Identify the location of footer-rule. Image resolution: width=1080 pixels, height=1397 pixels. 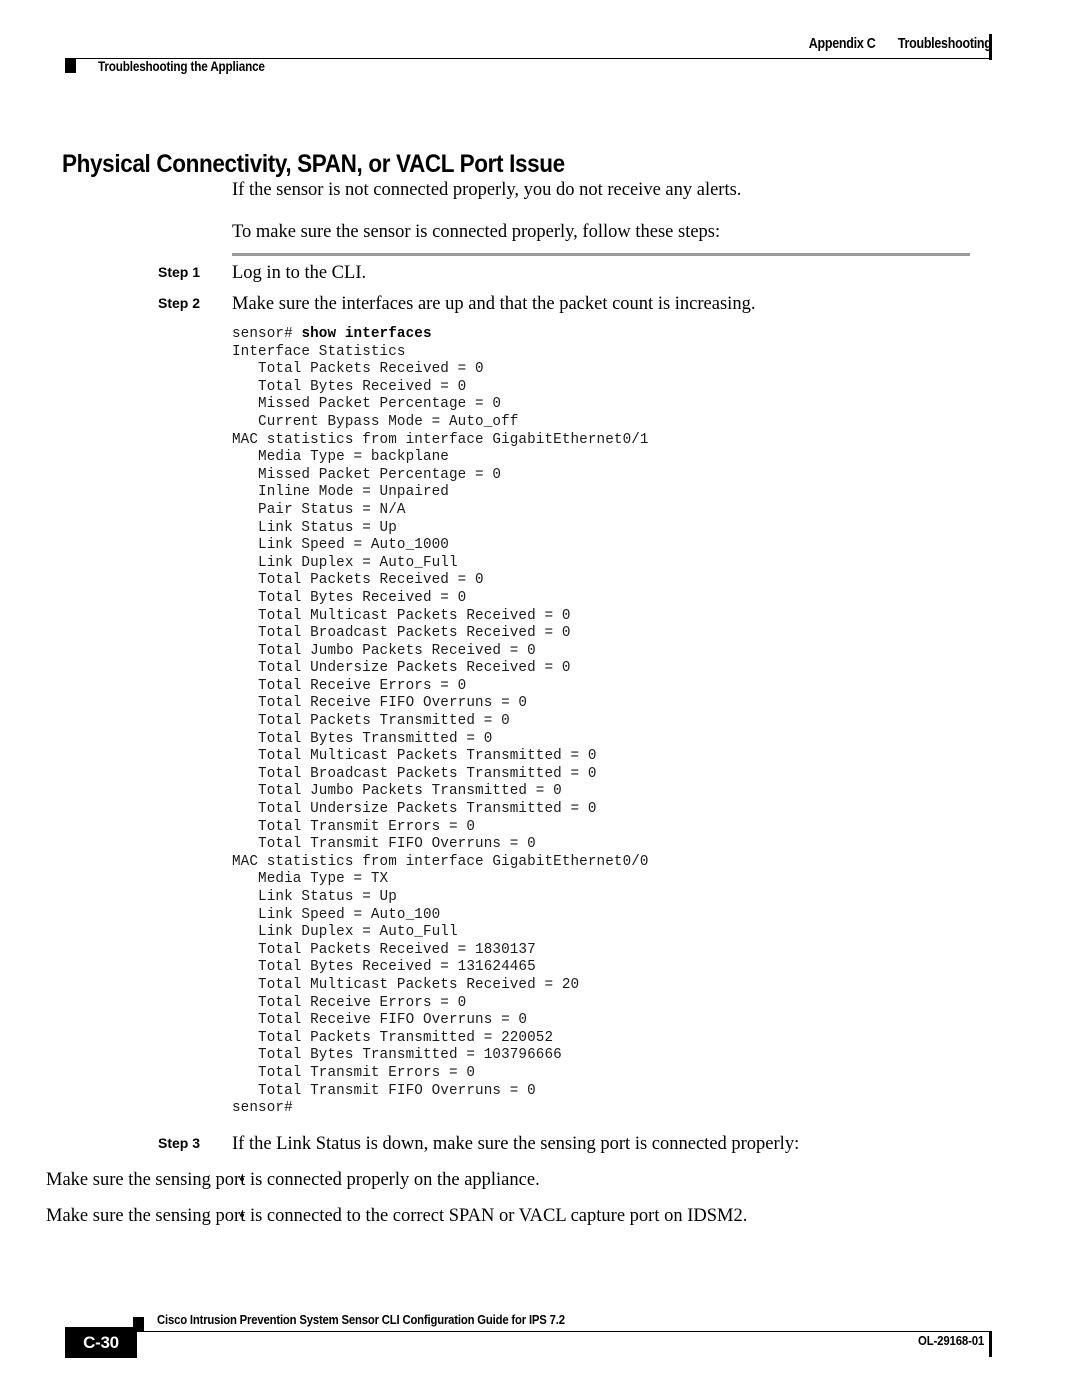
(527, 1331).